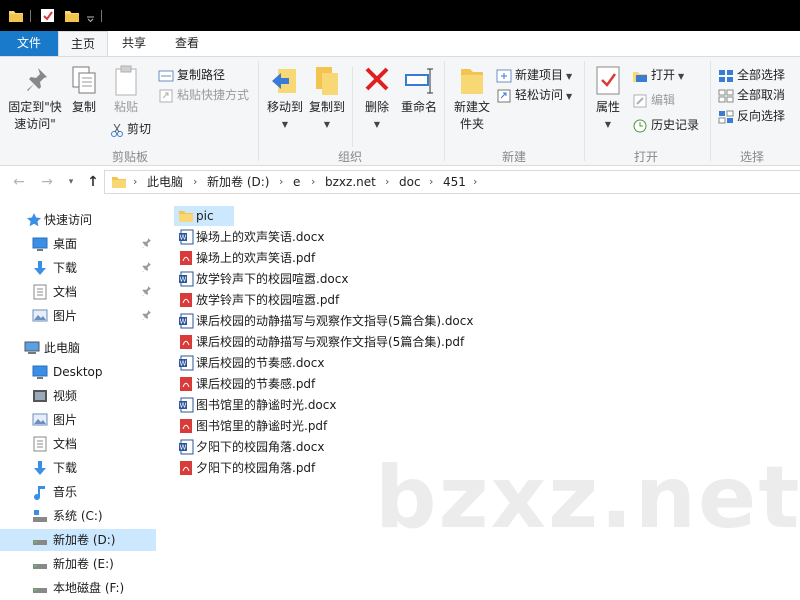 This screenshot has width=800, height=600. Describe the element at coordinates (78, 564) in the screenshot. I see `nav-item-drive-e: 新加卷 (E:)` at that location.